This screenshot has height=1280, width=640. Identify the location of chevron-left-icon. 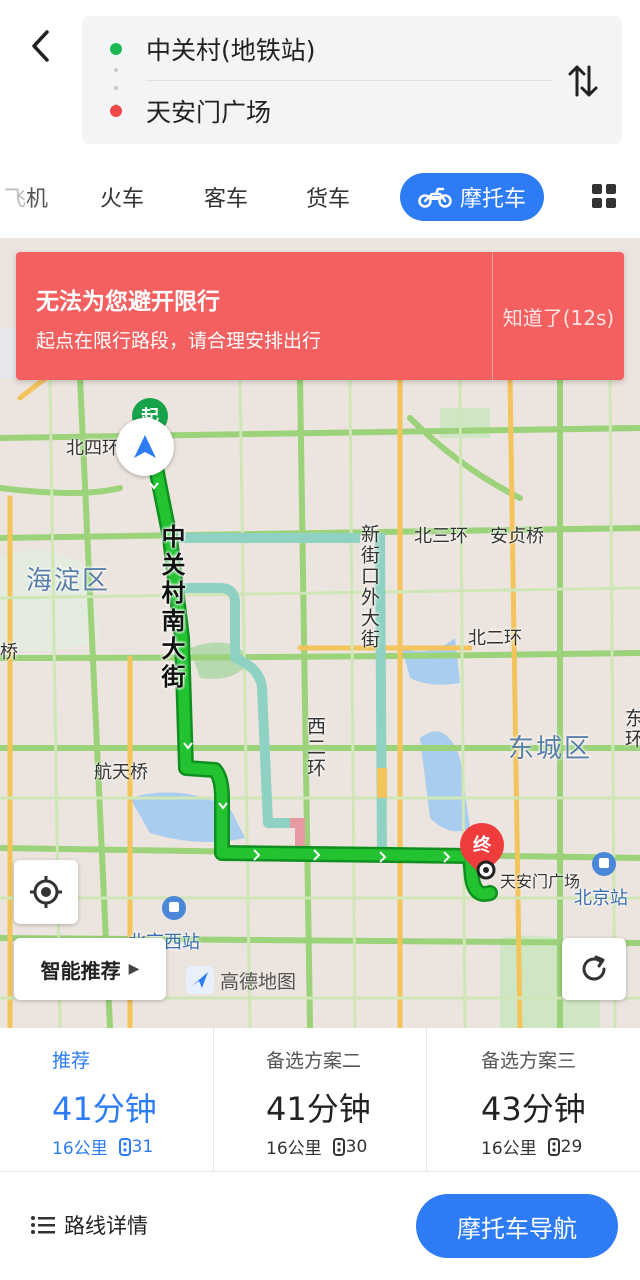
(40, 46).